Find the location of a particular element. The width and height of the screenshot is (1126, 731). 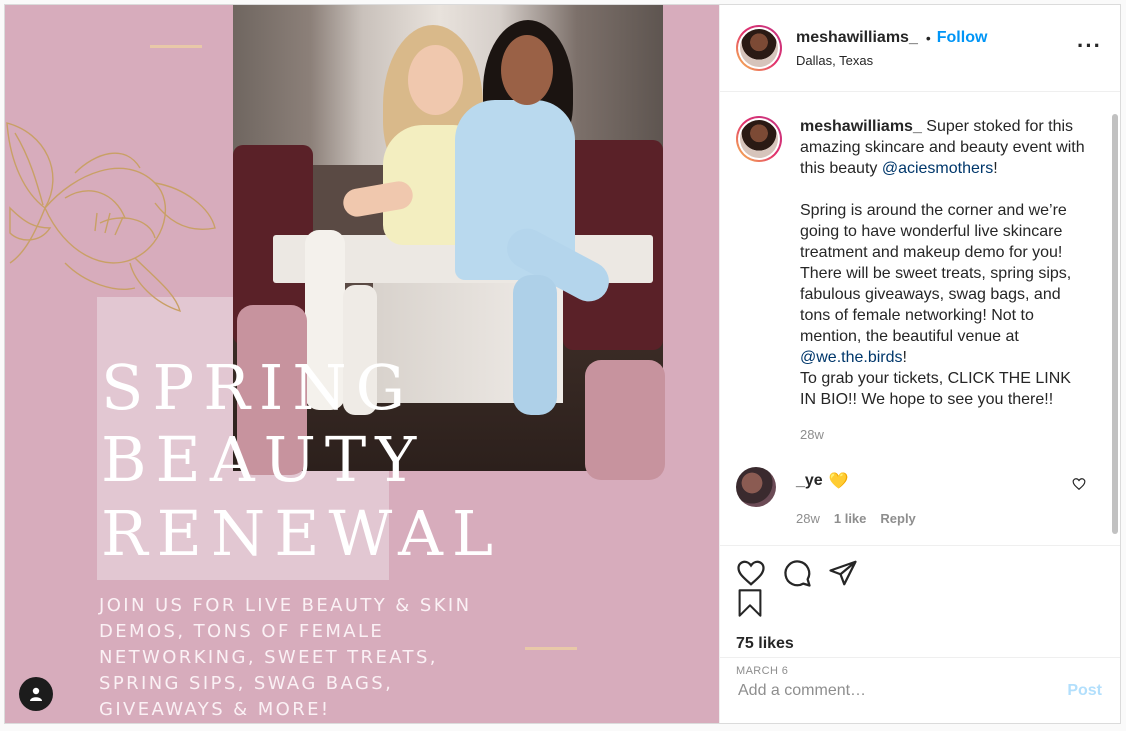

comment-icon is located at coordinates (797, 573).